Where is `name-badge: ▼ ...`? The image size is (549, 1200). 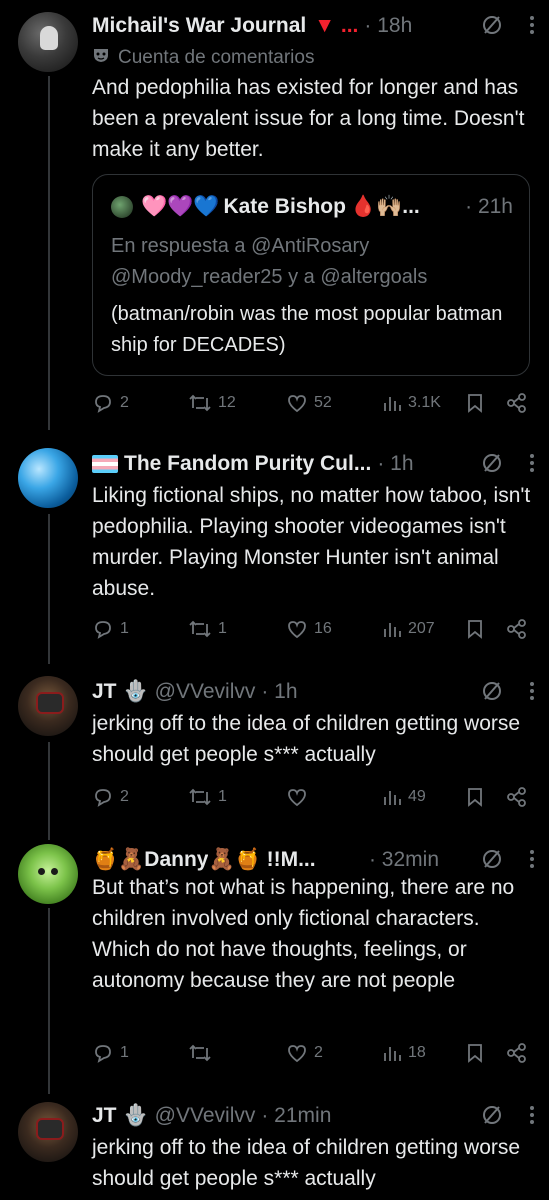
name-badge: ▼ ... is located at coordinates (336, 25).